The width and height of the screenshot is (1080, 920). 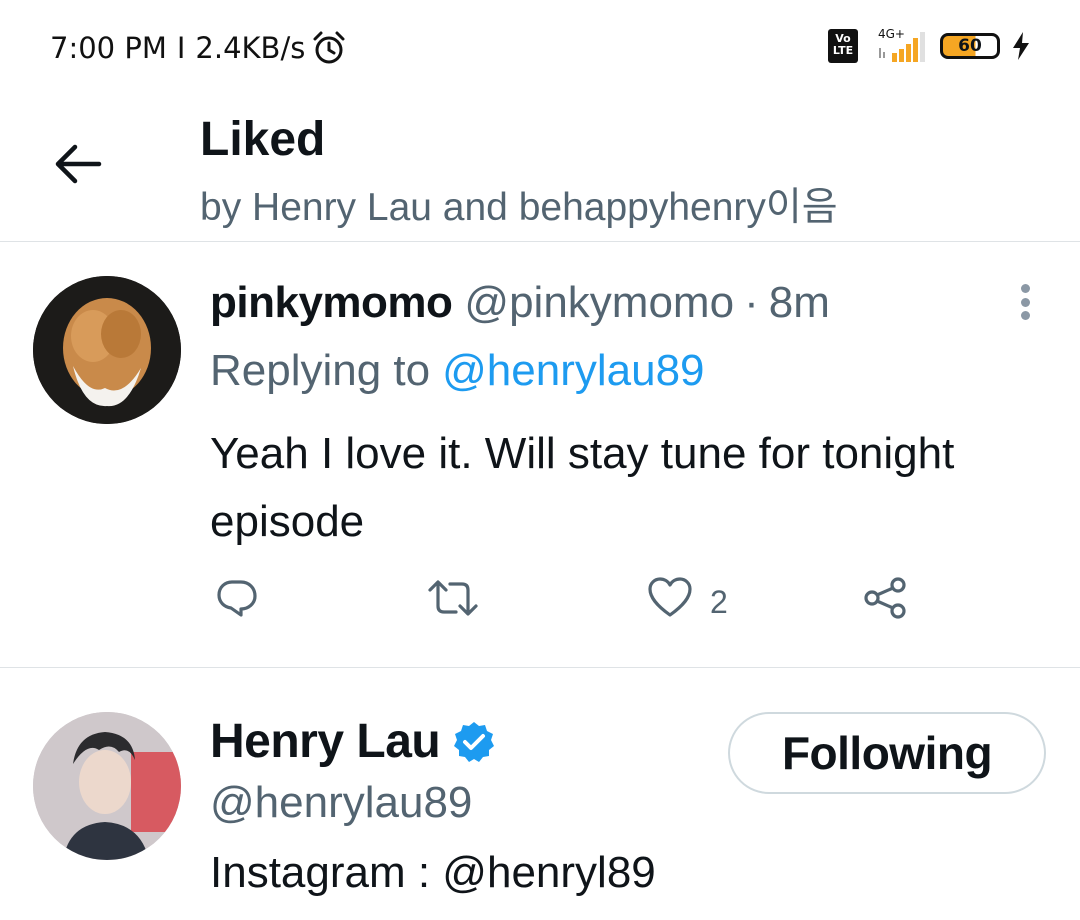 I want to click on share-icon, so click(x=885, y=602).